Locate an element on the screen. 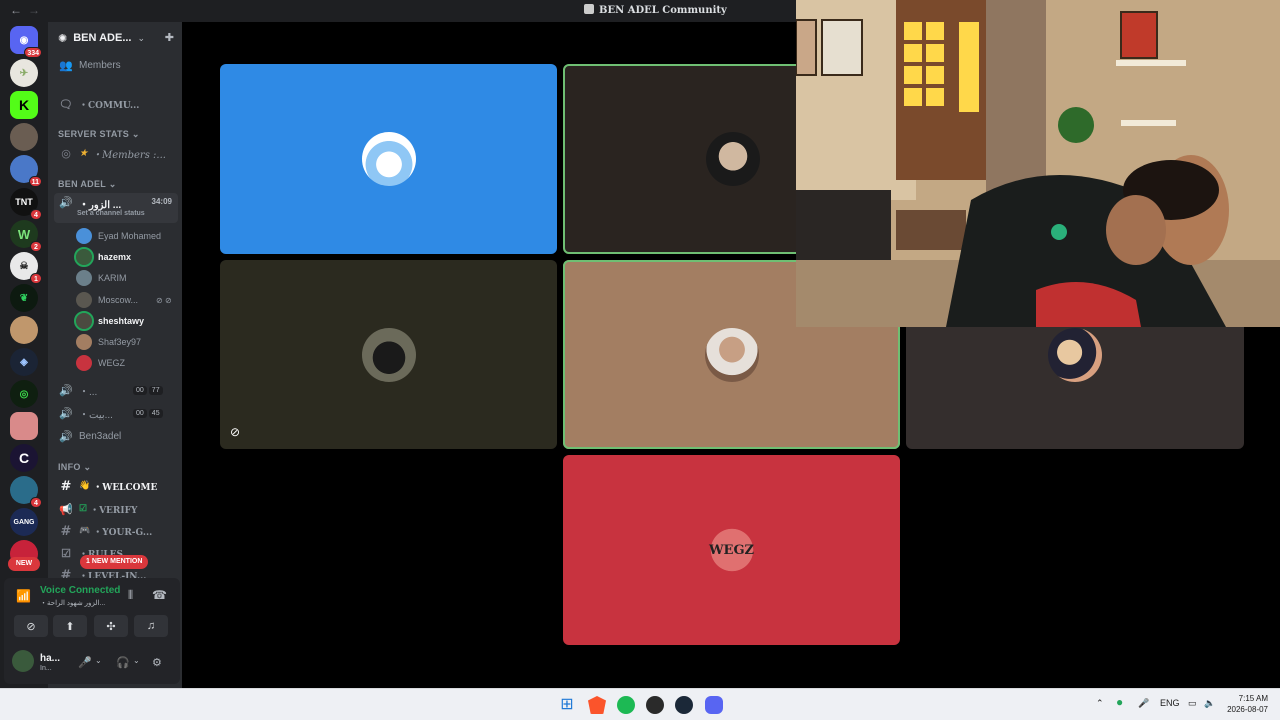 The image size is (1280, 720). participant-tile: WEGZ is located at coordinates (731, 550).